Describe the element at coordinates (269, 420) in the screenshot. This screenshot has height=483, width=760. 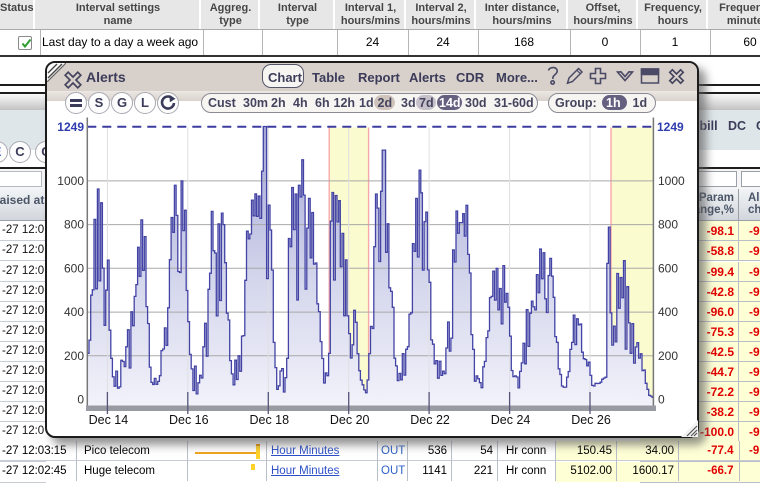
I see `svg-text: Dec 18` at that location.